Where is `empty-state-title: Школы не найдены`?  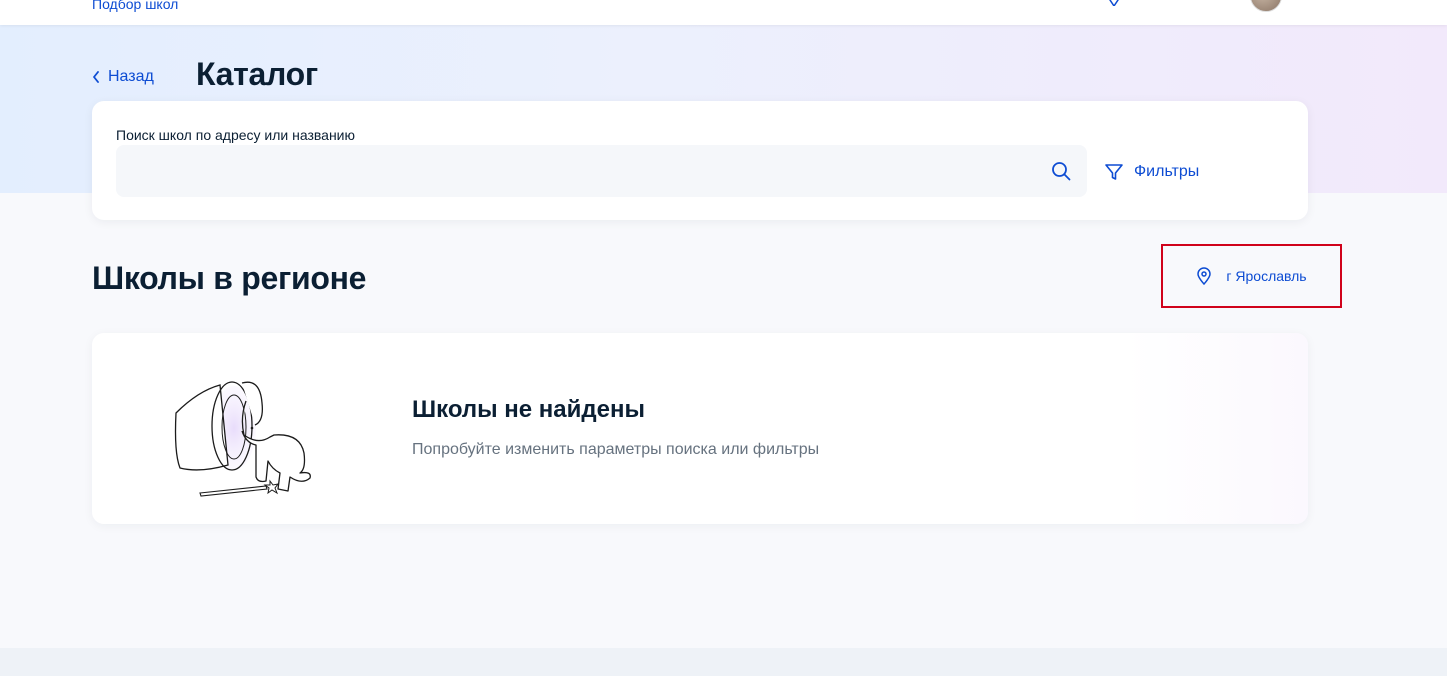 empty-state-title: Школы не найдены is located at coordinates (528, 409).